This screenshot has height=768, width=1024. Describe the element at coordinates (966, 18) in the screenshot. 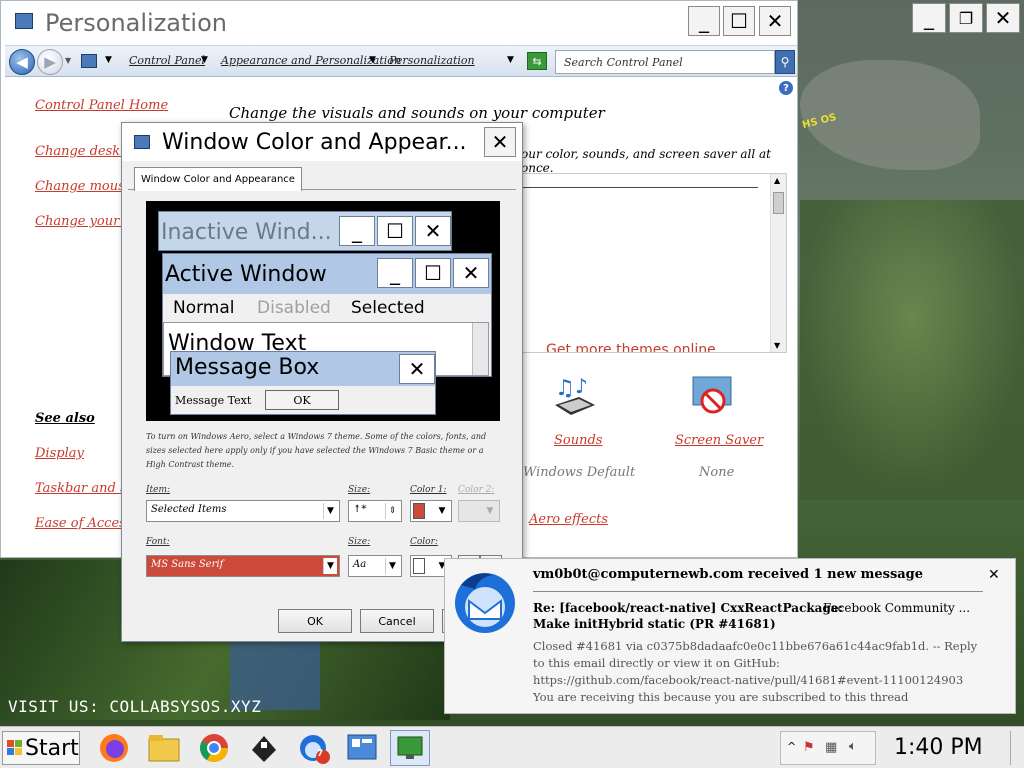

I see `bg-restore-button: ❐` at that location.